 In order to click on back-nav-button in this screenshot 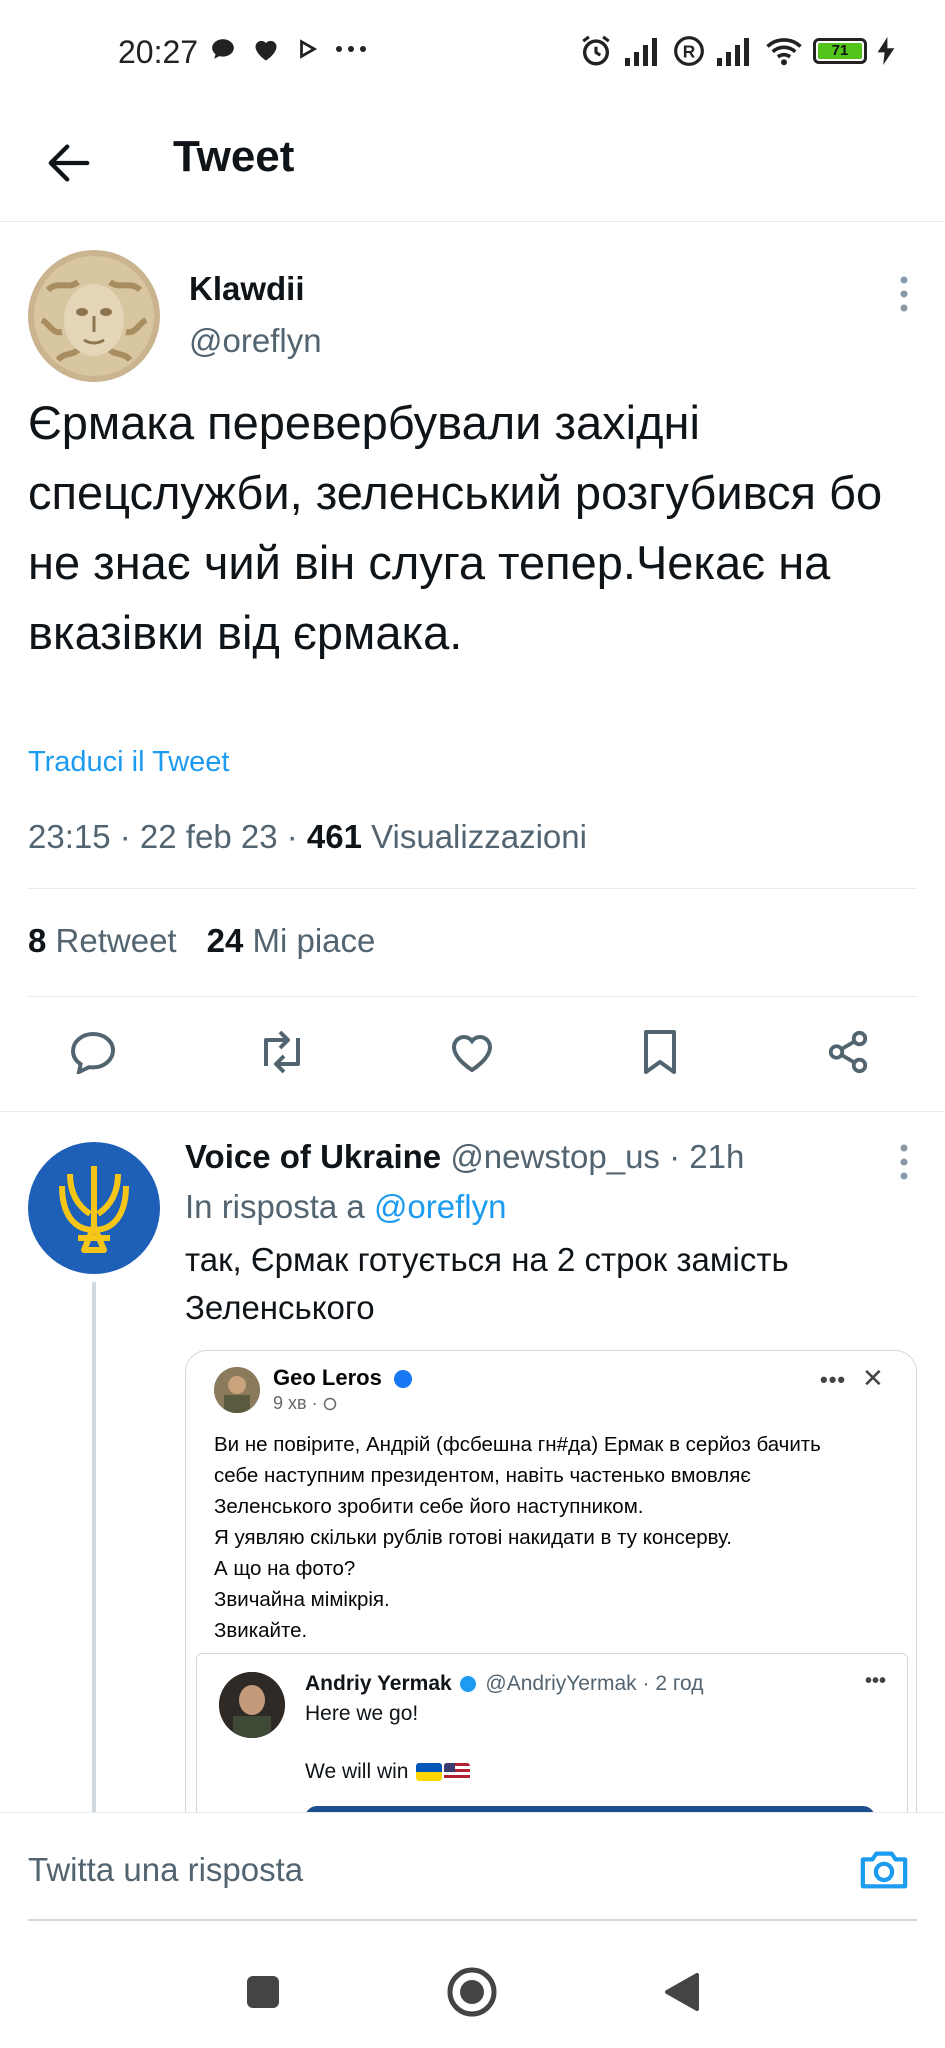, I will do `click(682, 1992)`.